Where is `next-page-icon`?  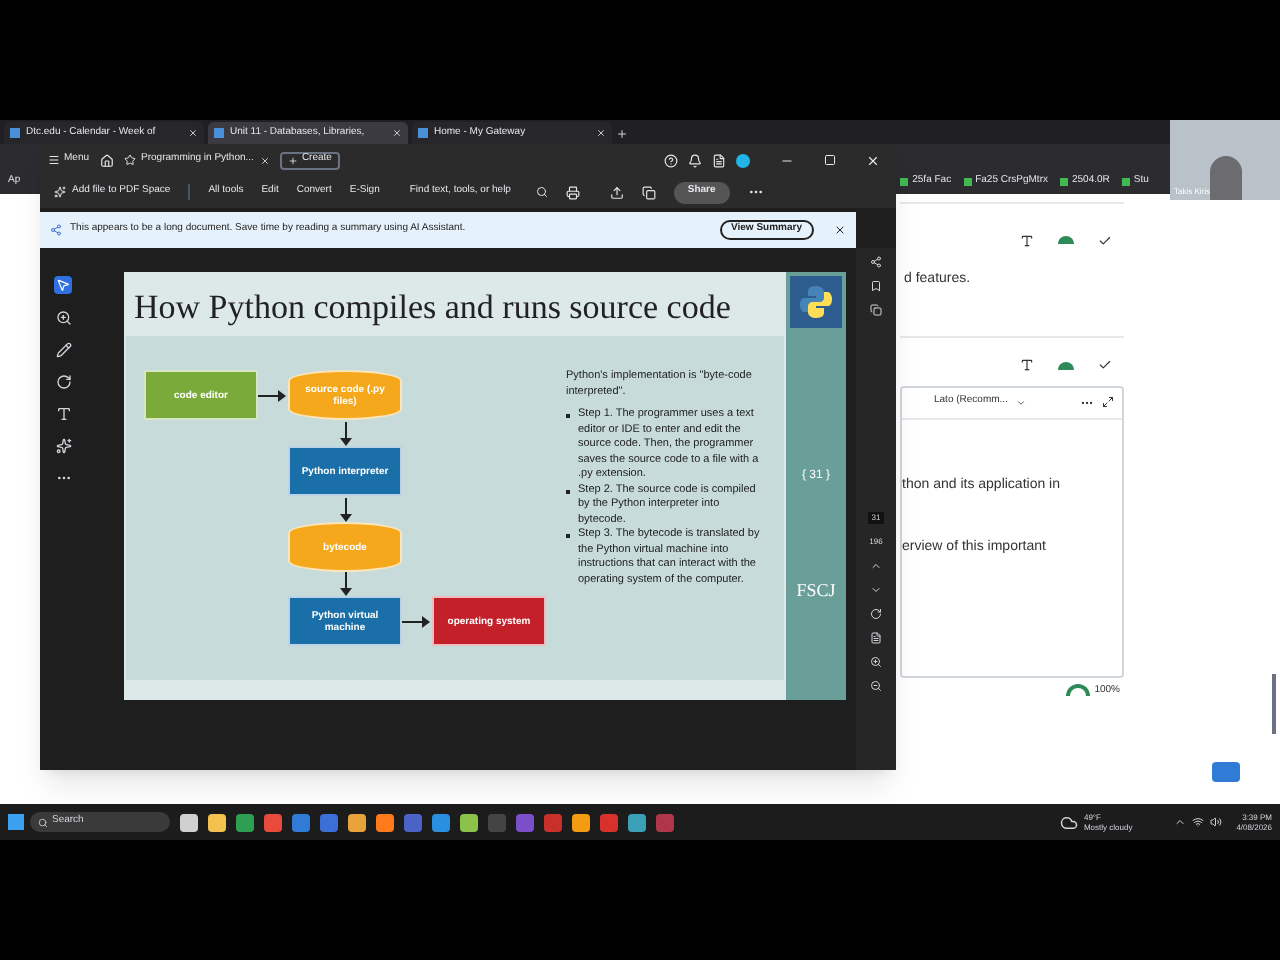 next-page-icon is located at coordinates (876, 590).